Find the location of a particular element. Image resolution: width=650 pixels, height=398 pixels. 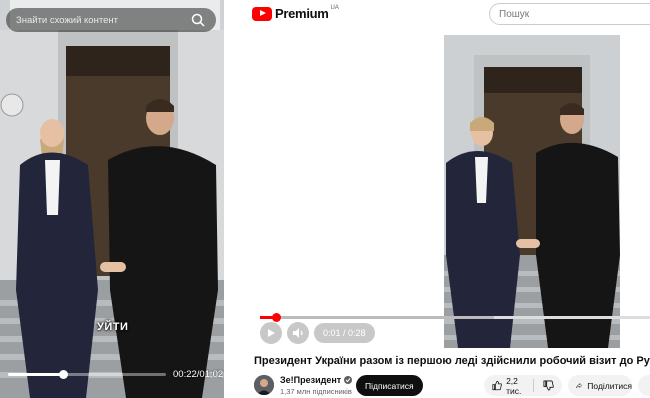

find-similar-label: Знайти схожий контент is located at coordinates (67, 20).